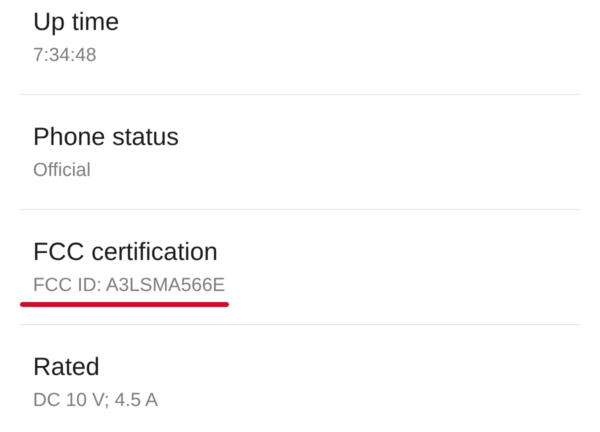  What do you see at coordinates (106, 137) in the screenshot?
I see `setting-title: Phone status` at bounding box center [106, 137].